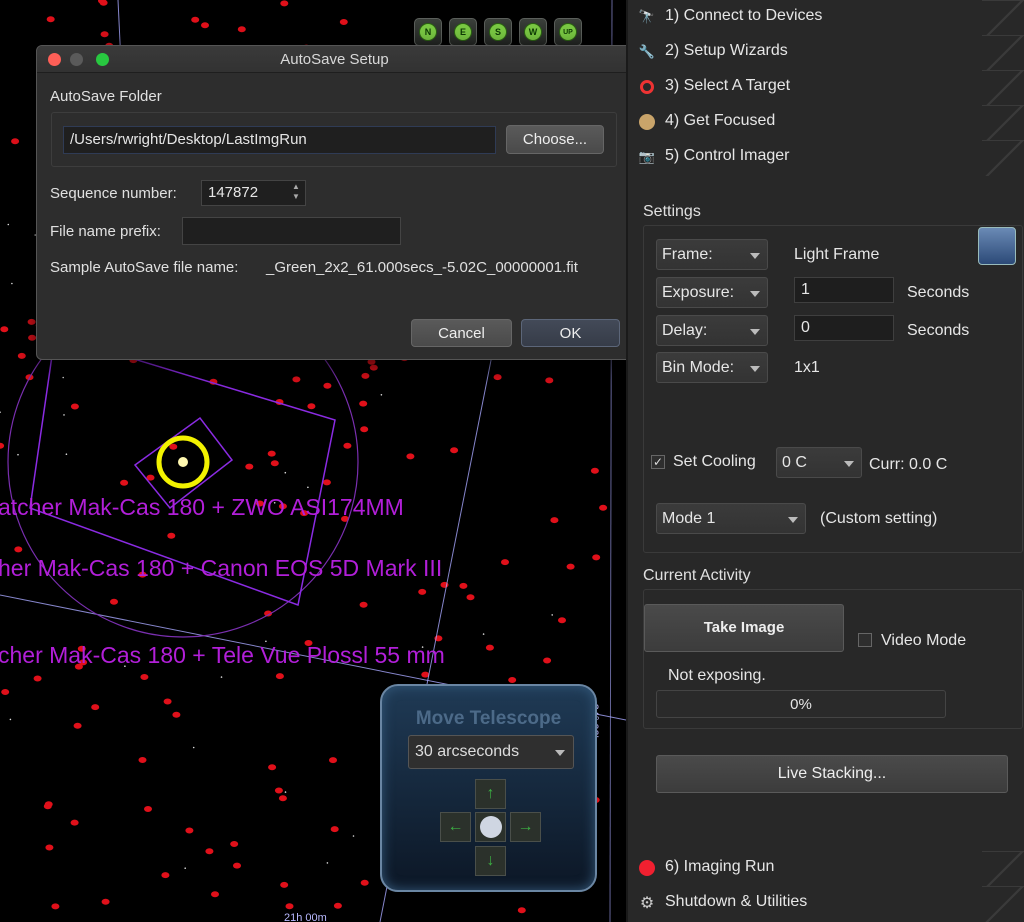 The height and width of the screenshot is (922, 1024). What do you see at coordinates (568, 32) in the screenshot?
I see `up-button: UP` at bounding box center [568, 32].